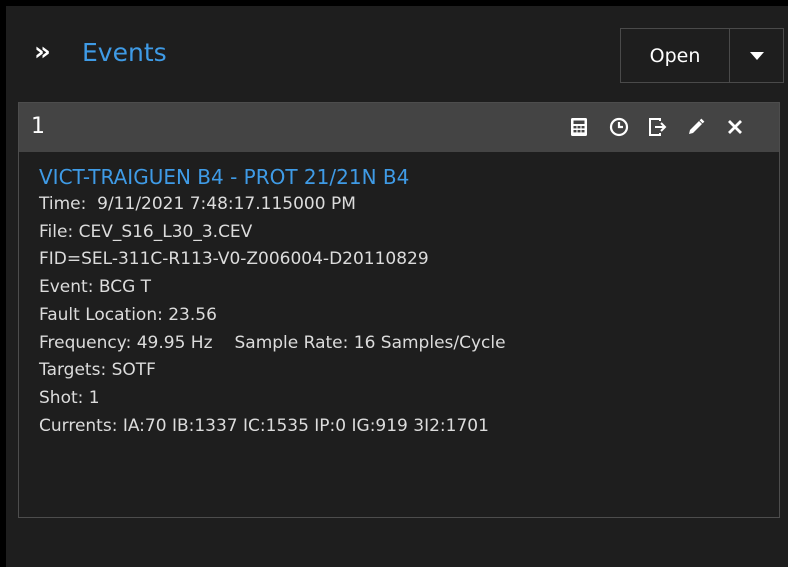 This screenshot has height=567, width=788. I want to click on event-number: 1, so click(38, 126).